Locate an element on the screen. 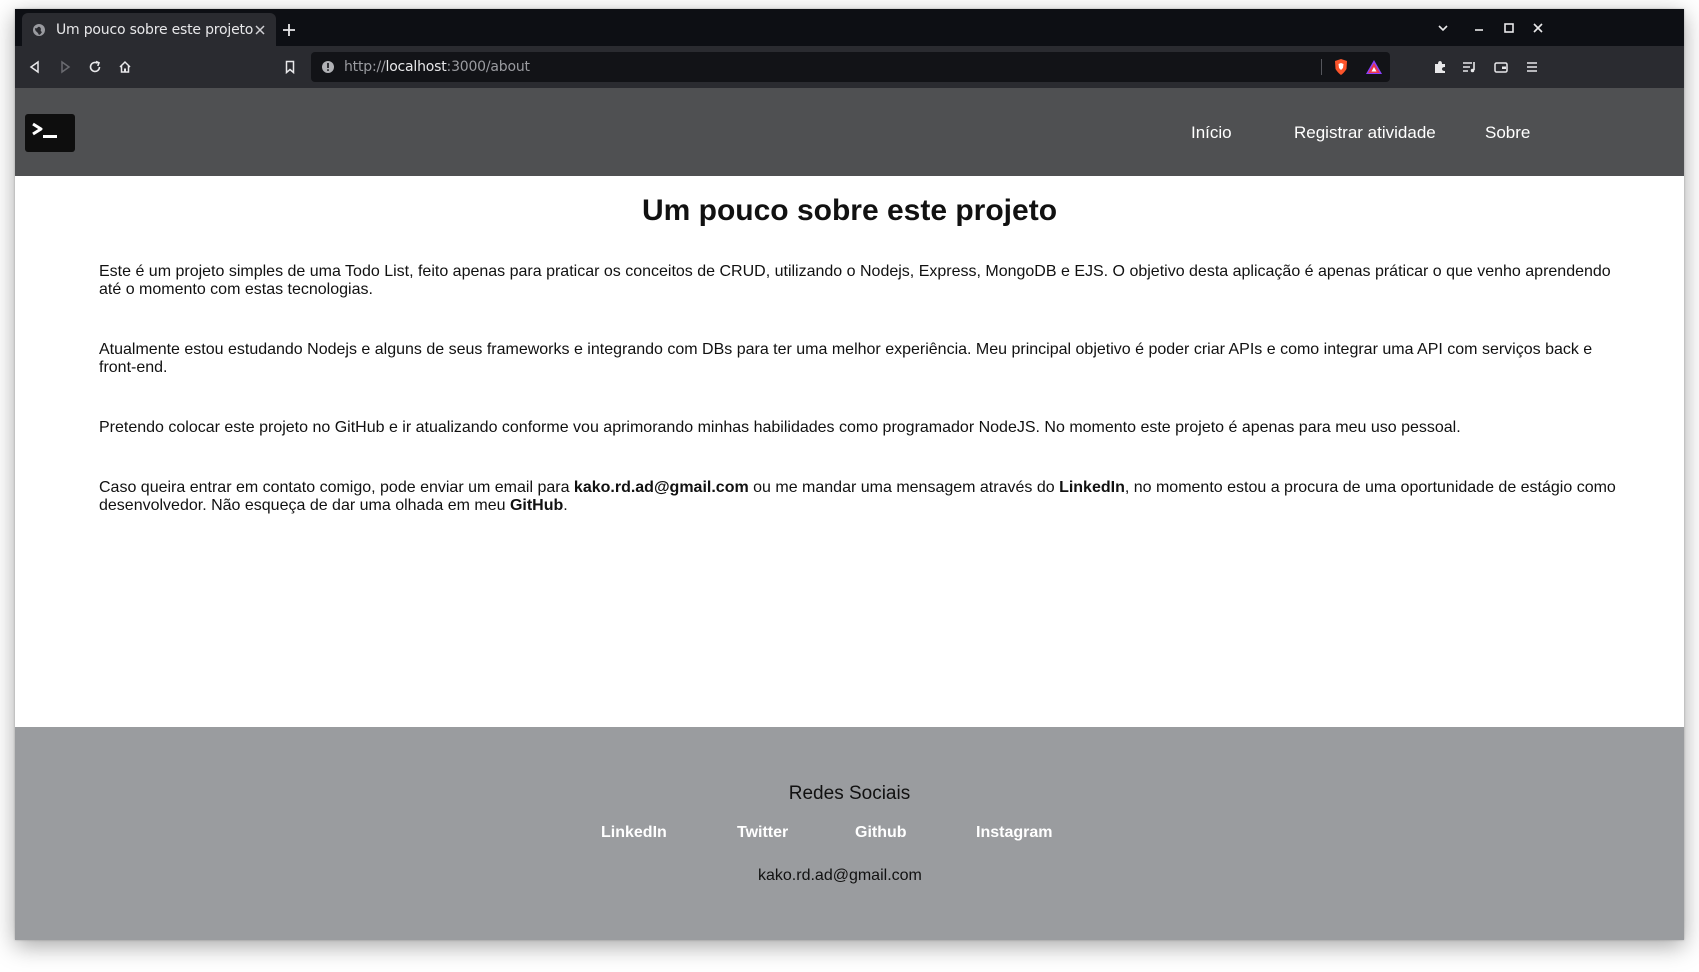 The height and width of the screenshot is (972, 1699). nav-link-sobre: Sobre is located at coordinates (1507, 133).